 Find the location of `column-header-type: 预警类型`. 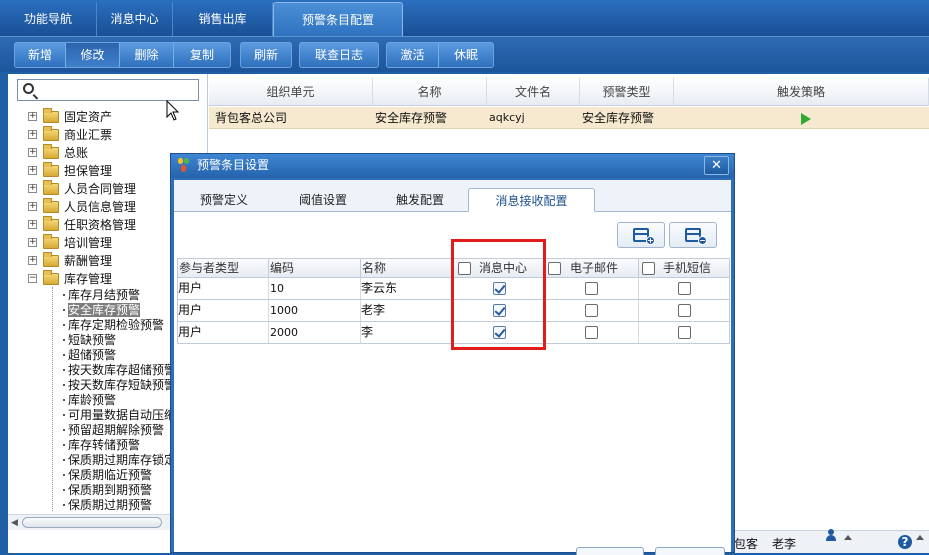

column-header-type: 预警类型 is located at coordinates (627, 92).